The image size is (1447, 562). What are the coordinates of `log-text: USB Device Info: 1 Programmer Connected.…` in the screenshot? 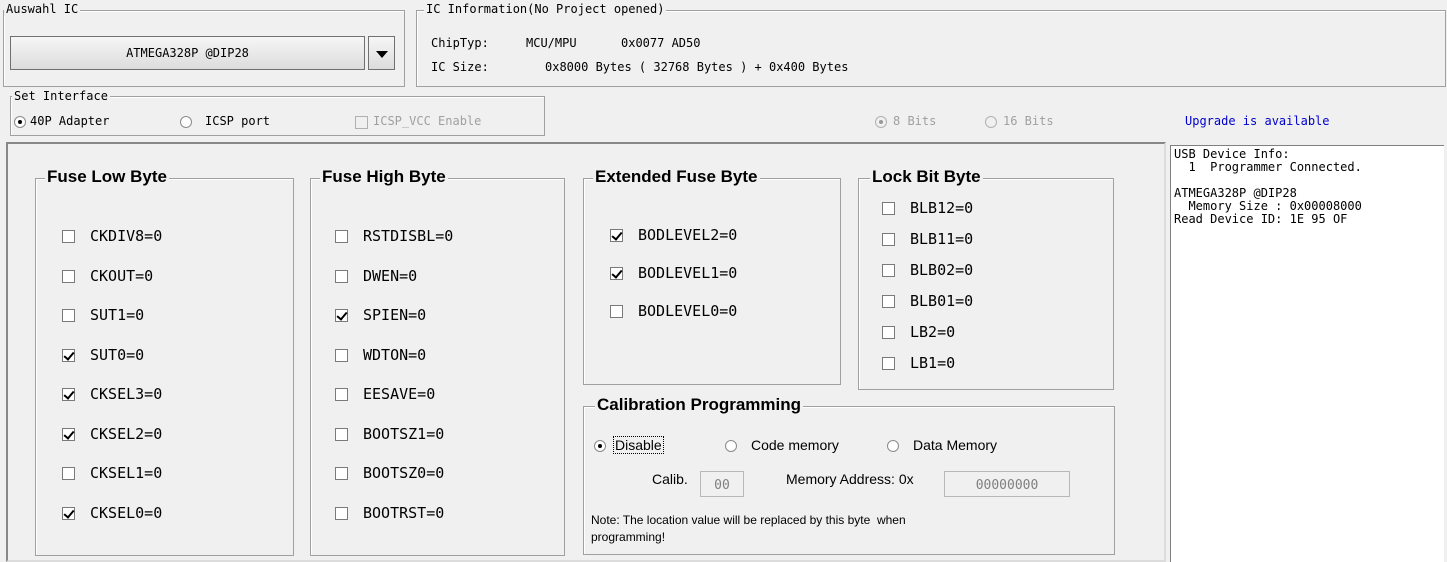 It's located at (1268, 187).